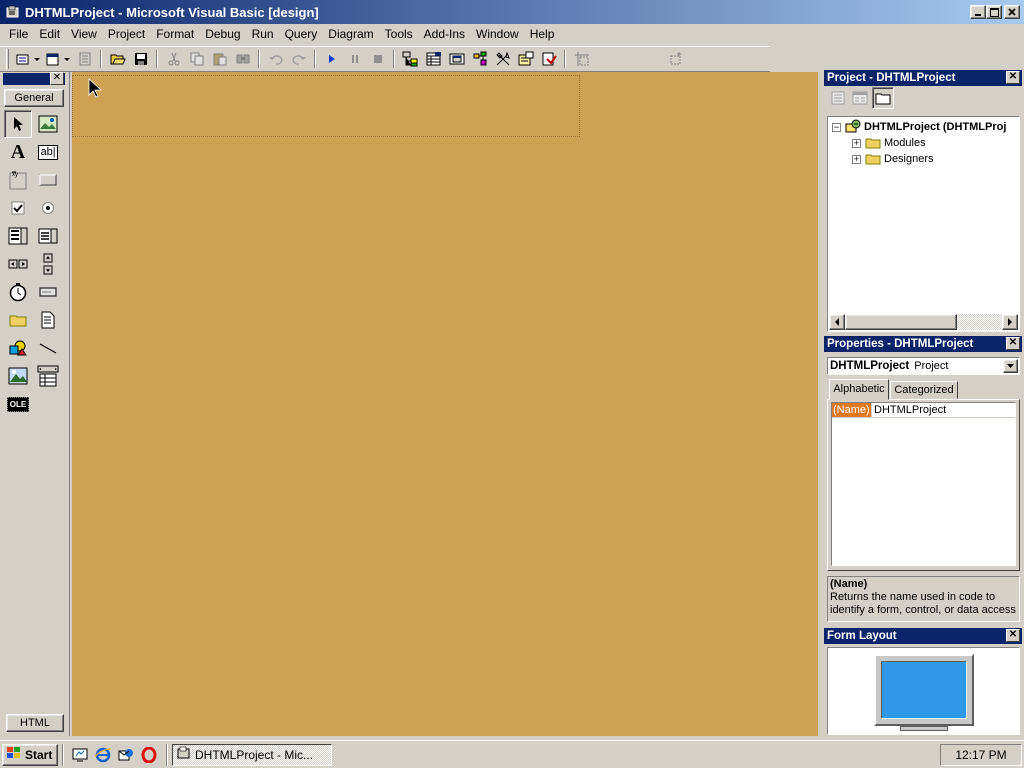 This screenshot has height=768, width=1024. What do you see at coordinates (354, 59) in the screenshot?
I see `break-icon` at bounding box center [354, 59].